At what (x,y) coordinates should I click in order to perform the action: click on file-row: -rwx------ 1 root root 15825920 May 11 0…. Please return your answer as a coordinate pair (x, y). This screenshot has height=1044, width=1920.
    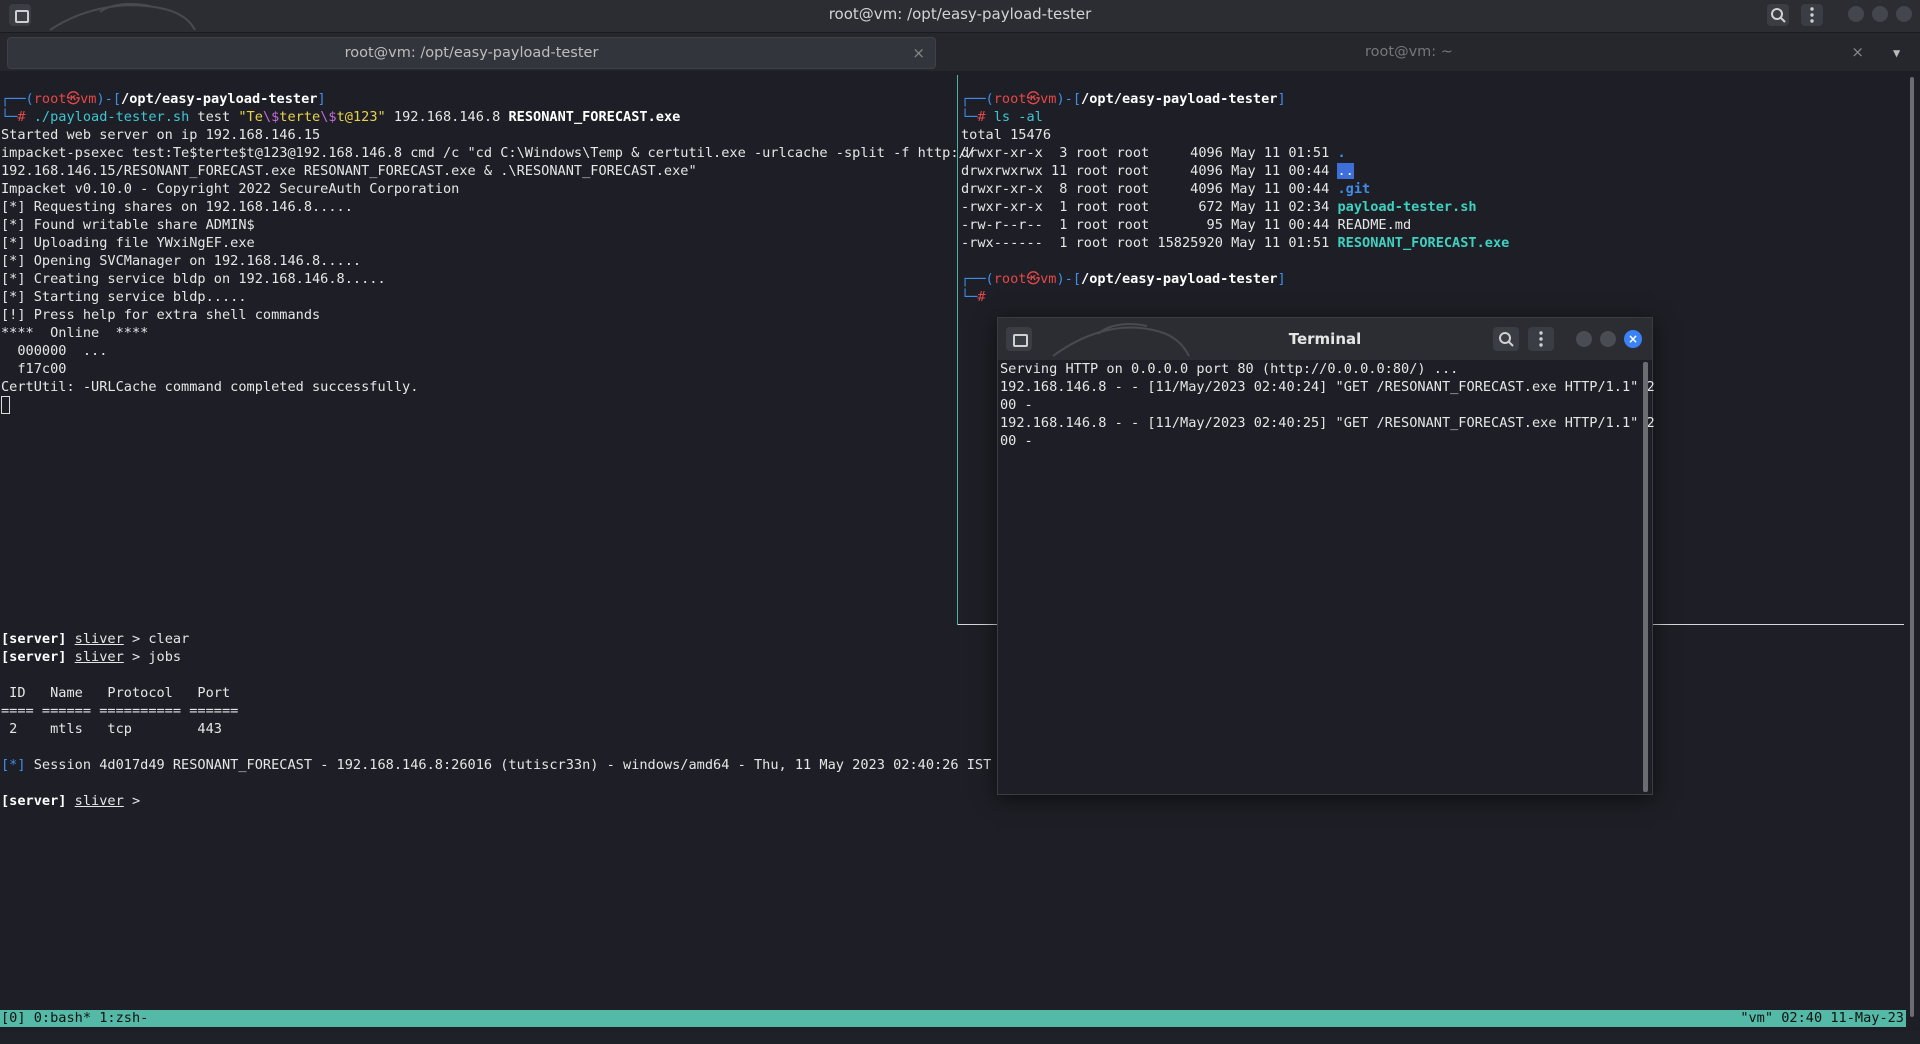
    Looking at the image, I should click on (1235, 243).